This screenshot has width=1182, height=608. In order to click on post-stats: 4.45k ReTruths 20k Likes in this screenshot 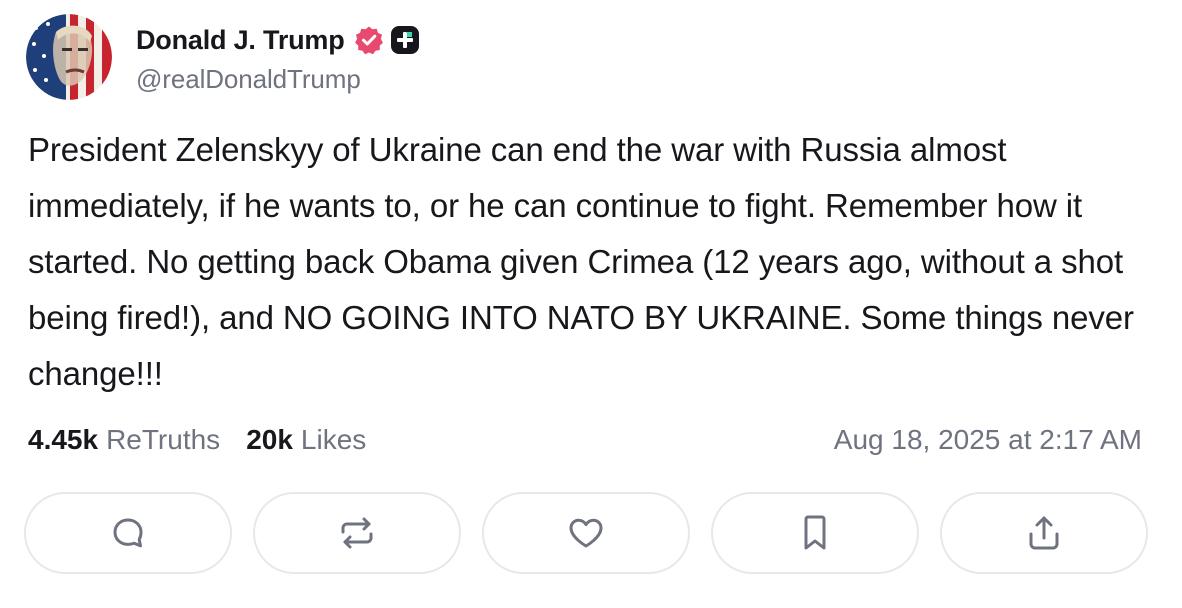, I will do `click(197, 440)`.